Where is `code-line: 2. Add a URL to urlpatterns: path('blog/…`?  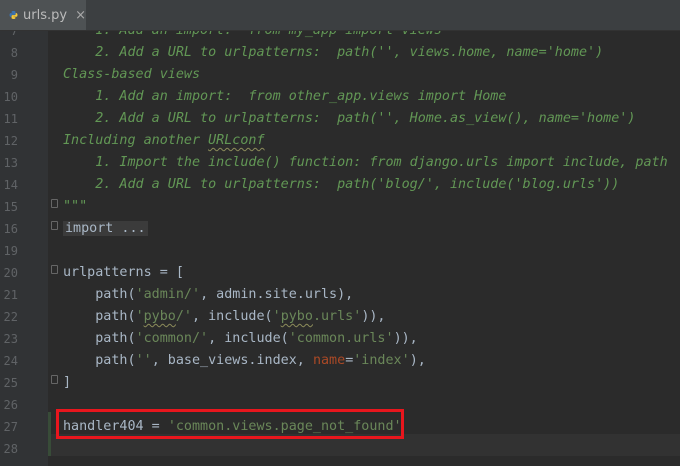
code-line: 2. Add a URL to urlpatterns: path('blog/… is located at coordinates (341, 184).